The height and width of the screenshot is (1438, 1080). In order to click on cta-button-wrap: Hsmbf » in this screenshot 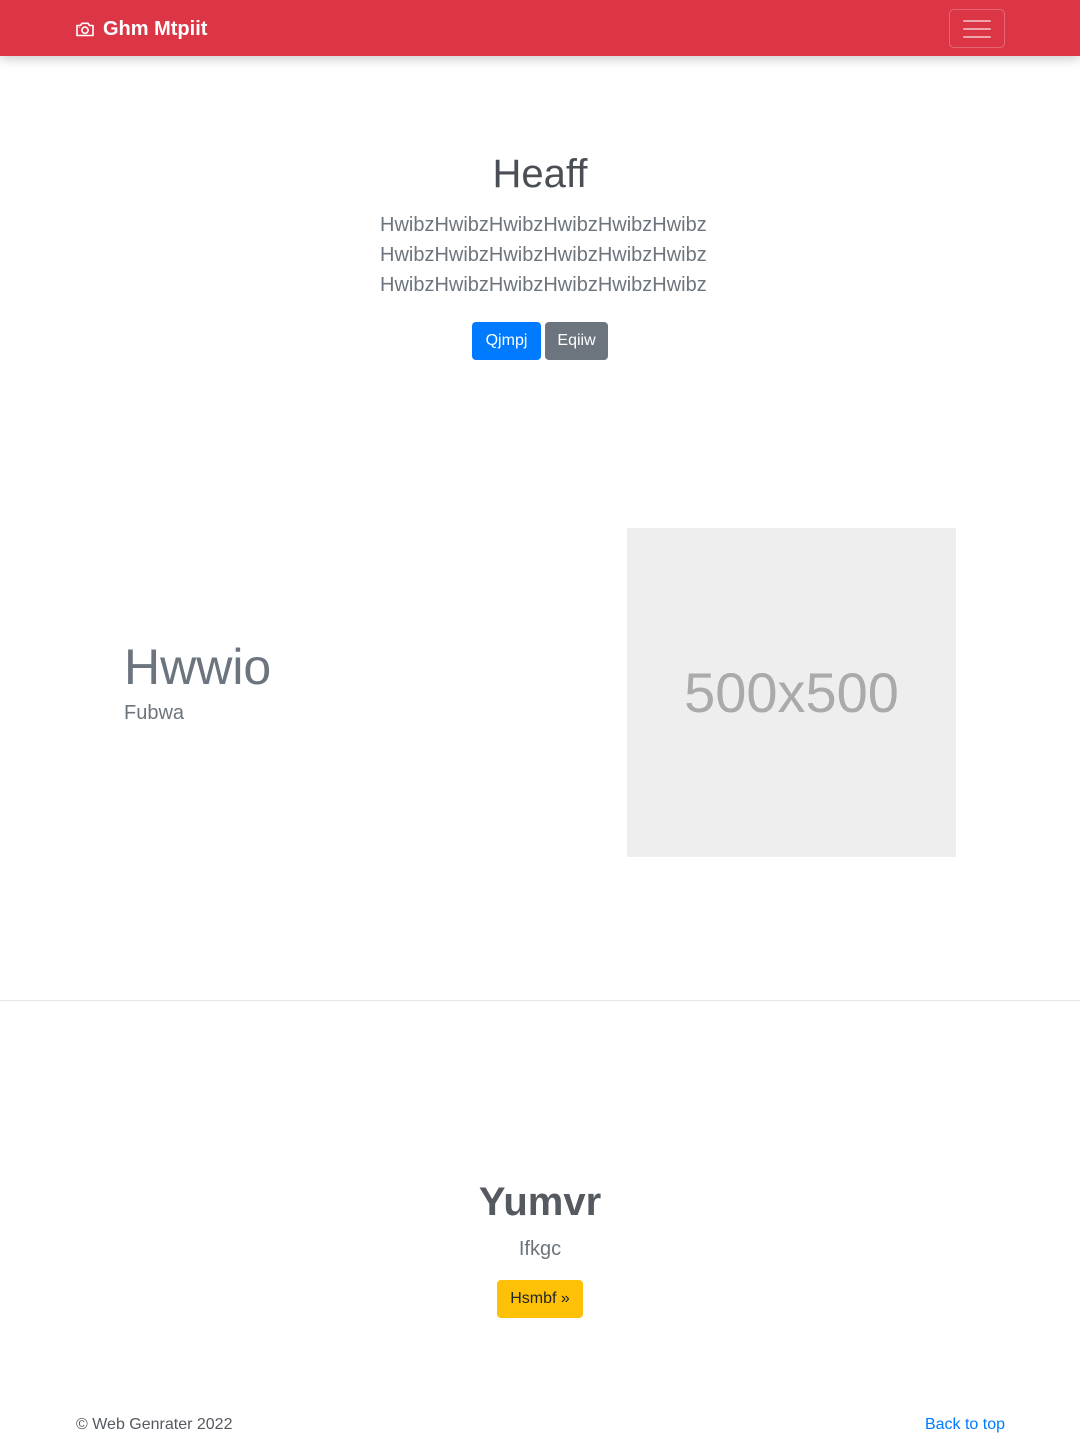, I will do `click(540, 1299)`.